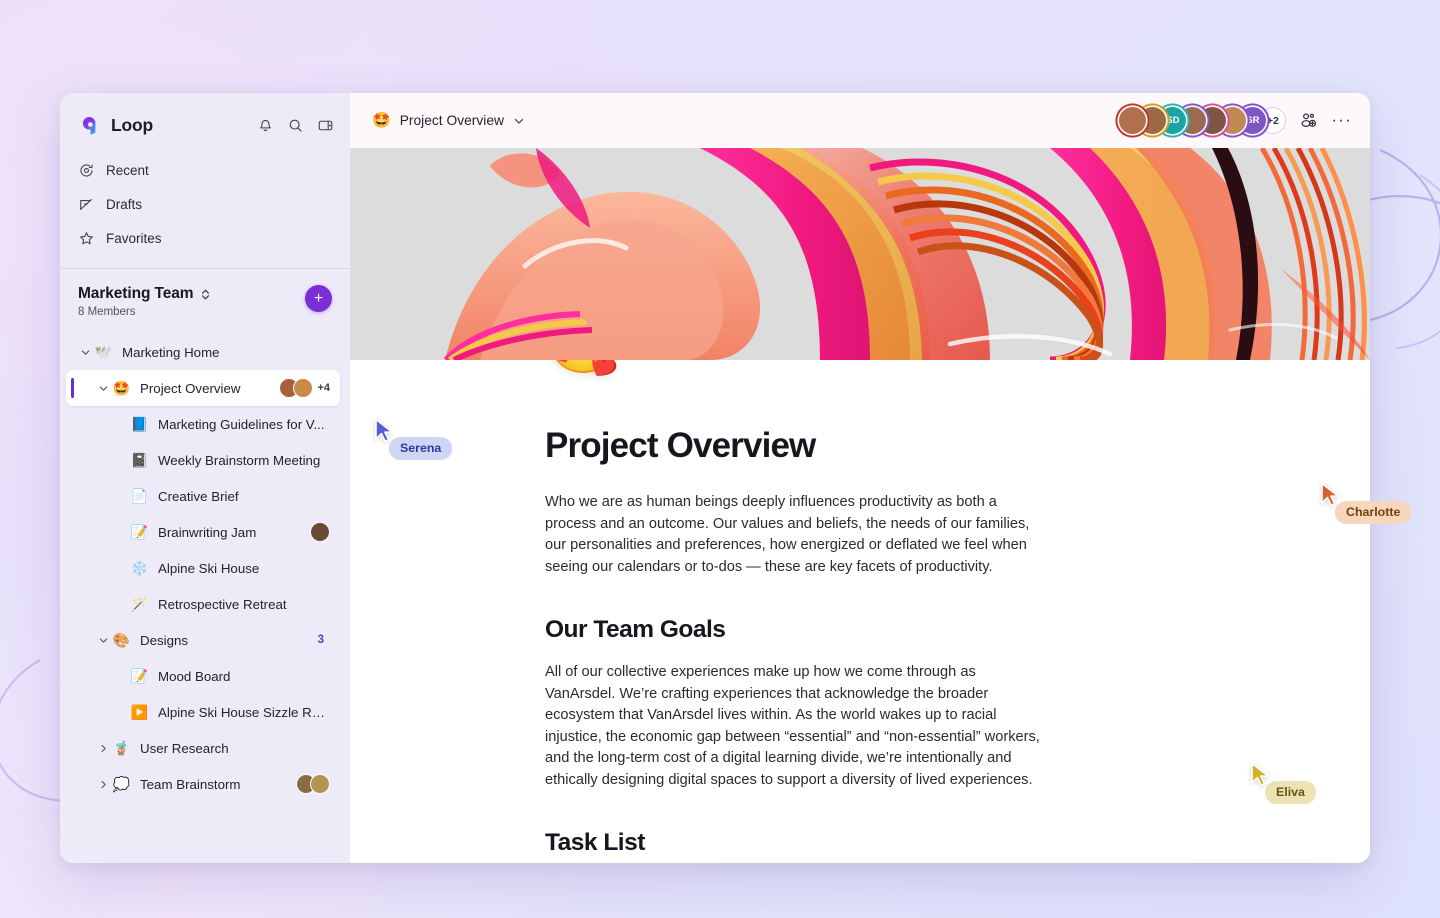 Image resolution: width=1440 pixels, height=918 pixels. Describe the element at coordinates (139, 460) in the screenshot. I see `onenote-file-icon: 📓` at that location.